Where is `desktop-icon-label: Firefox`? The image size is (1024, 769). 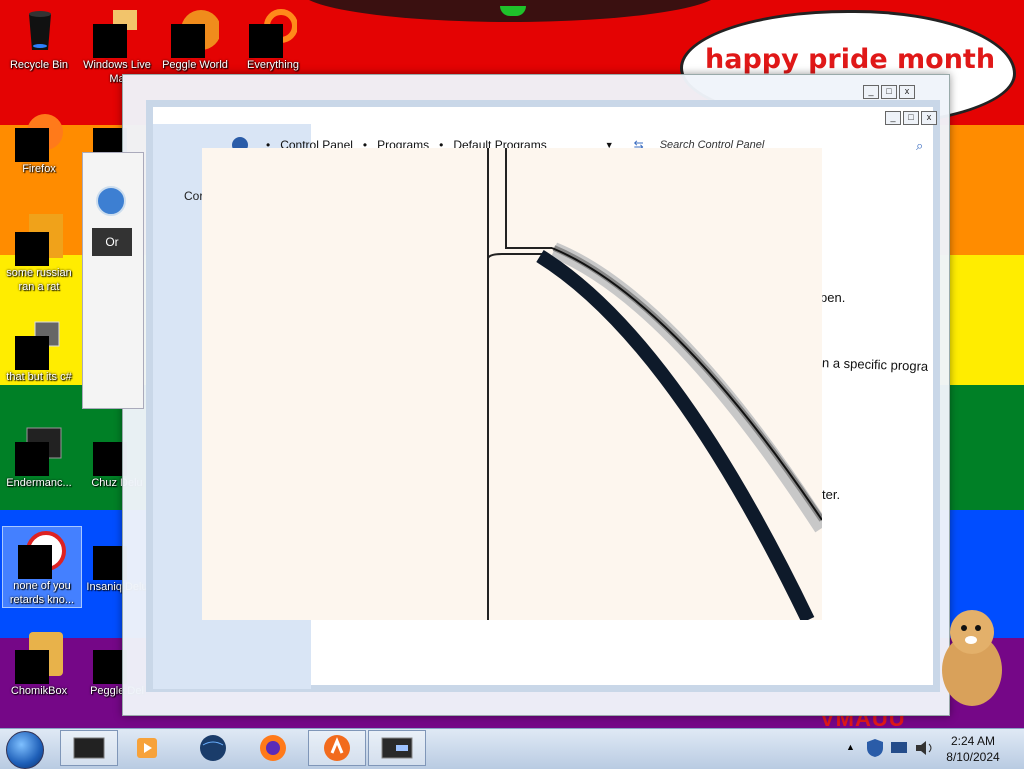
desktop-icon-label: Firefox is located at coordinates (39, 169).